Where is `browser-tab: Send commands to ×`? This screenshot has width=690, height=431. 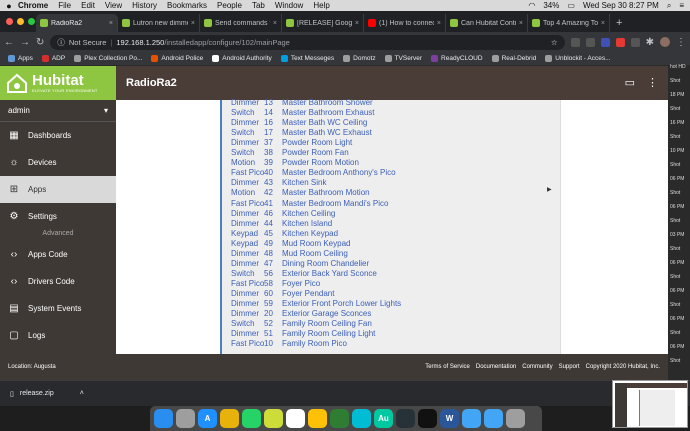 browser-tab: Send commands to × is located at coordinates (241, 23).